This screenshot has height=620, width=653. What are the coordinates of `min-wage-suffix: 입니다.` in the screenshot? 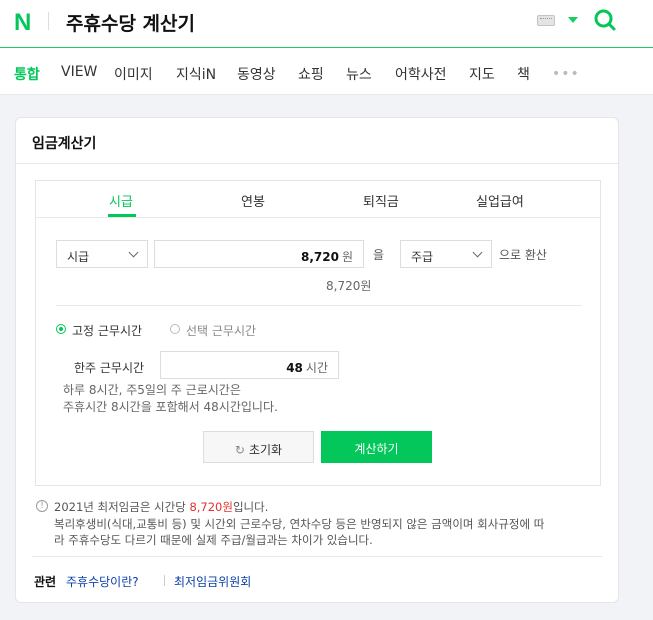 It's located at (250, 507).